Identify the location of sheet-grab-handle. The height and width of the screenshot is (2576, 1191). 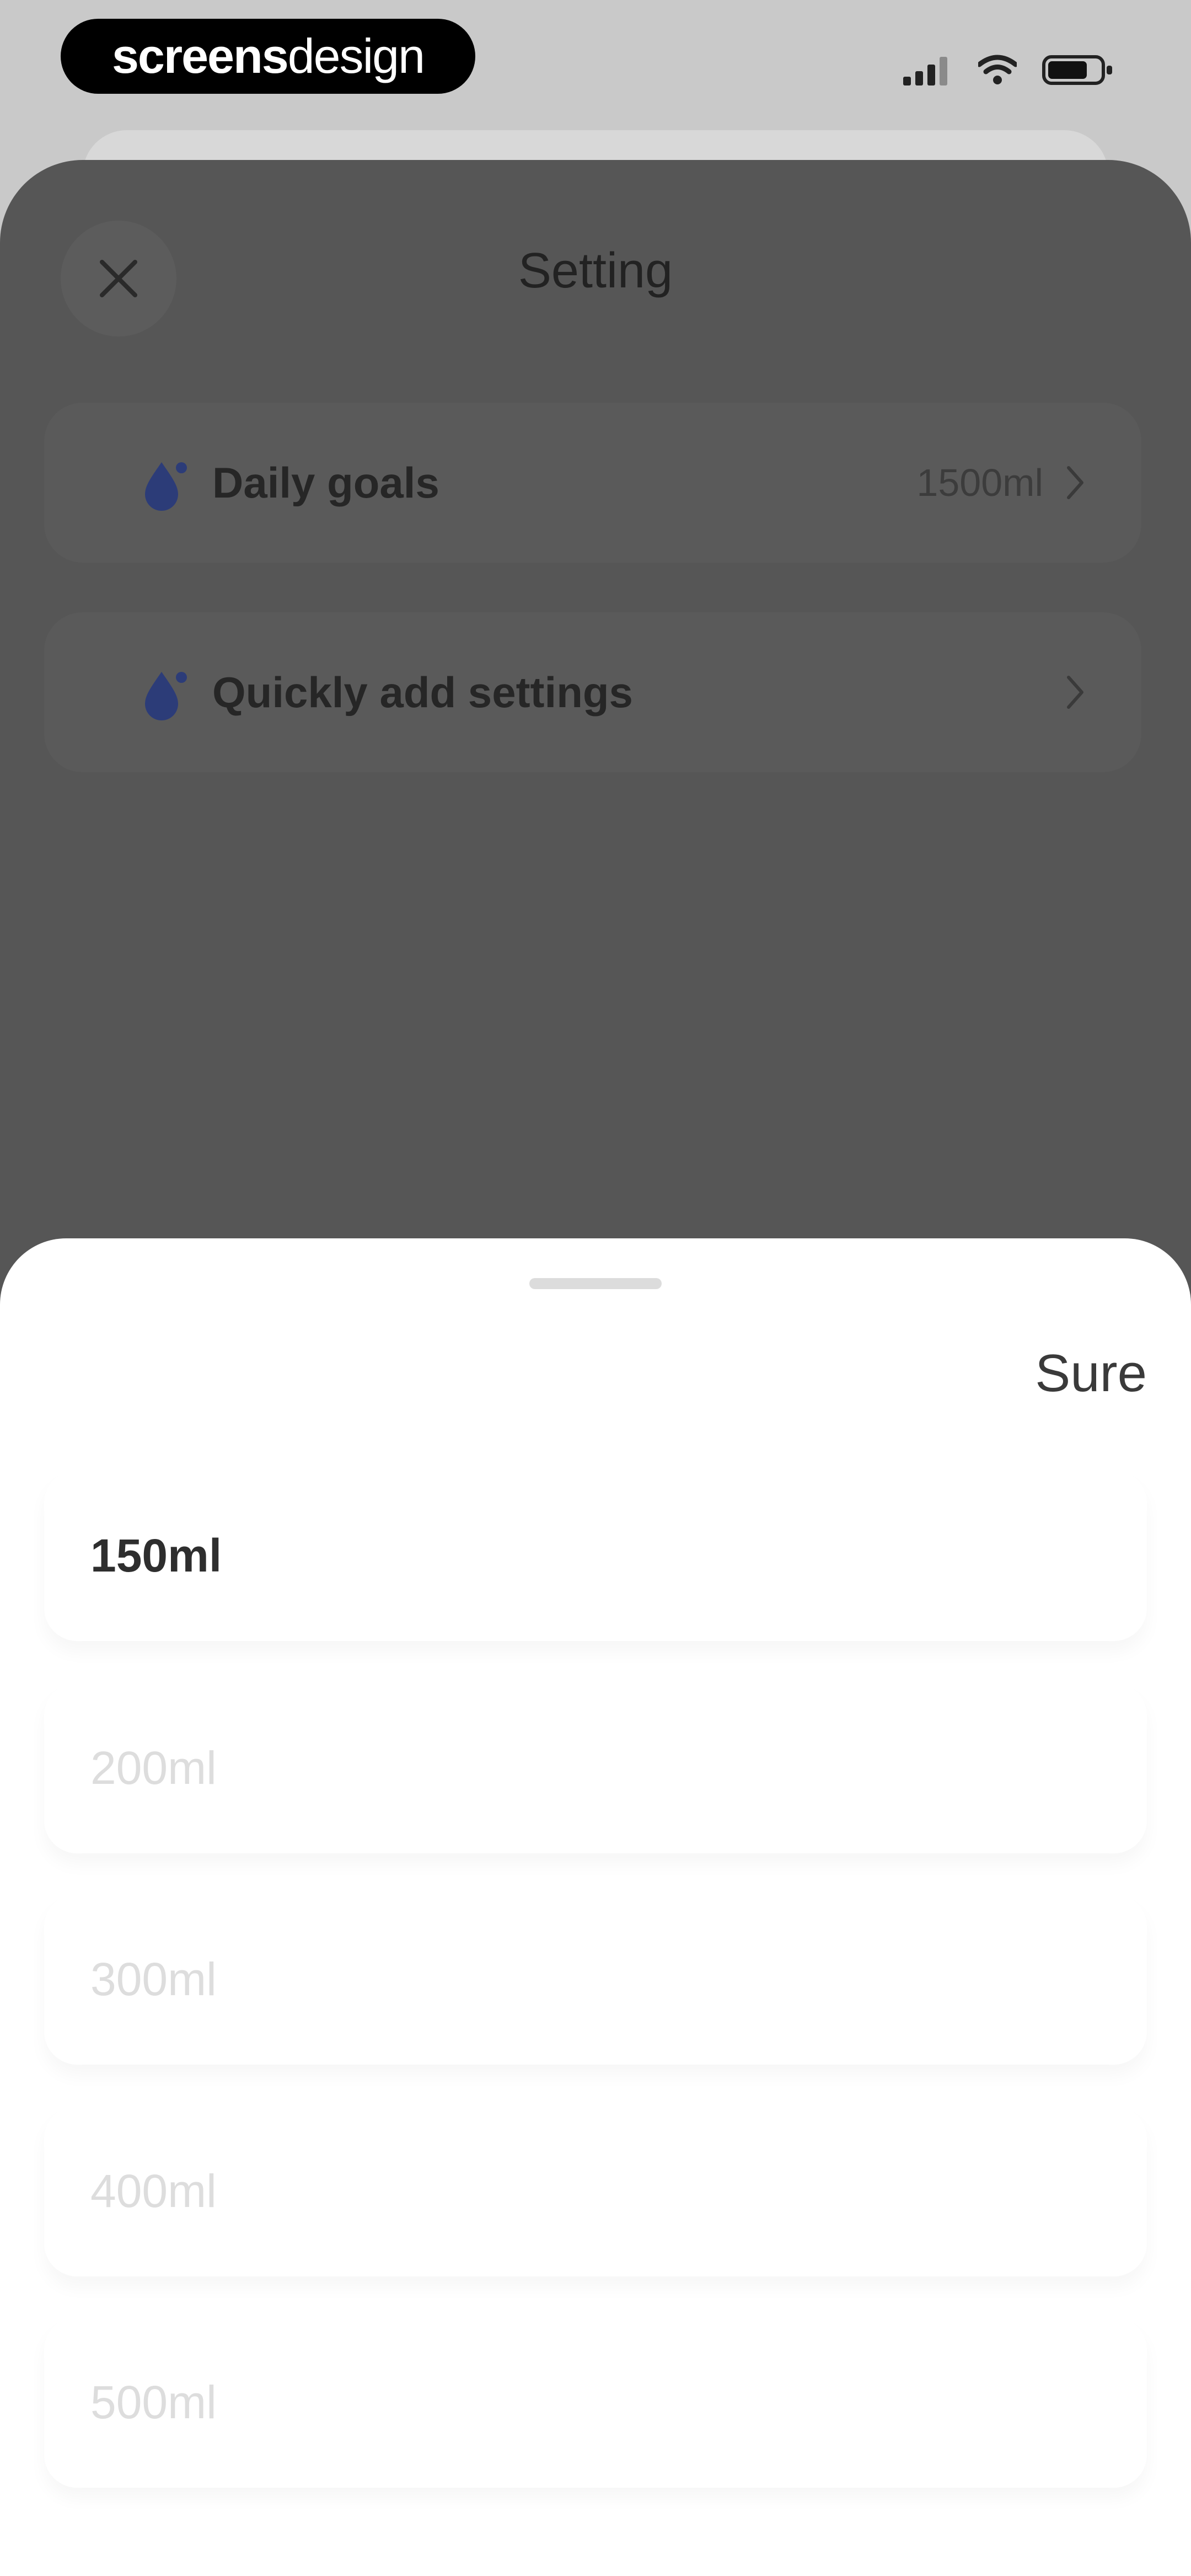
(595, 1283).